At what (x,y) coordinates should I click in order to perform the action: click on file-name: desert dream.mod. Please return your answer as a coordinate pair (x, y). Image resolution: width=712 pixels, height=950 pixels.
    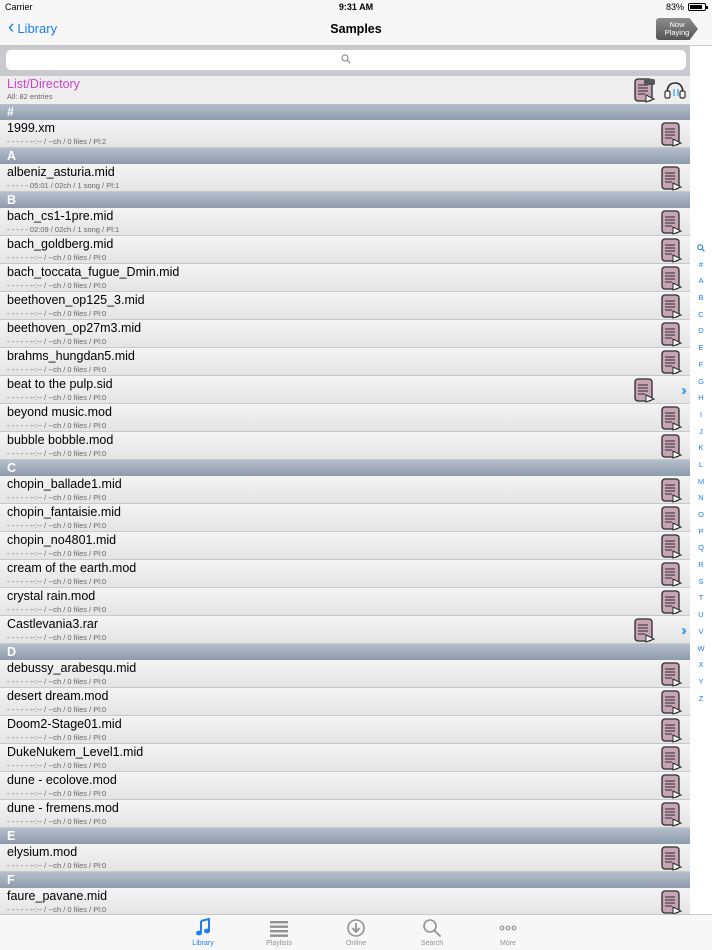
    Looking at the image, I should click on (58, 696).